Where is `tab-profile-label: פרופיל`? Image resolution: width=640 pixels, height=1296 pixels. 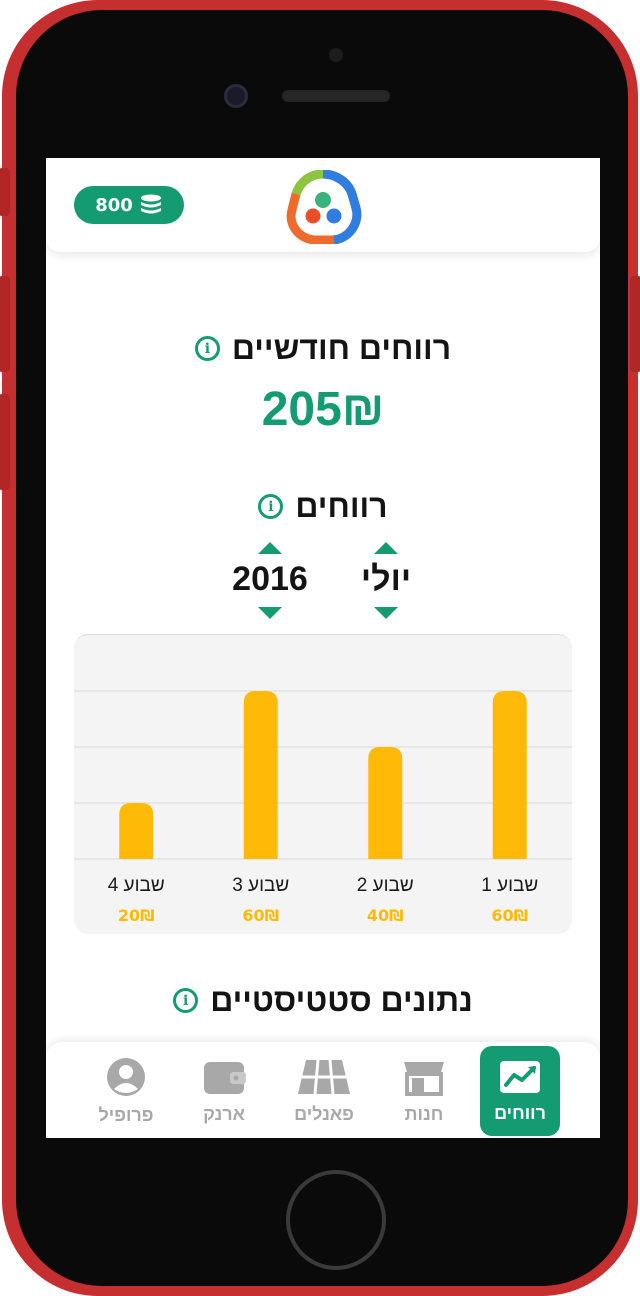 tab-profile-label: פרופיל is located at coordinates (126, 1114).